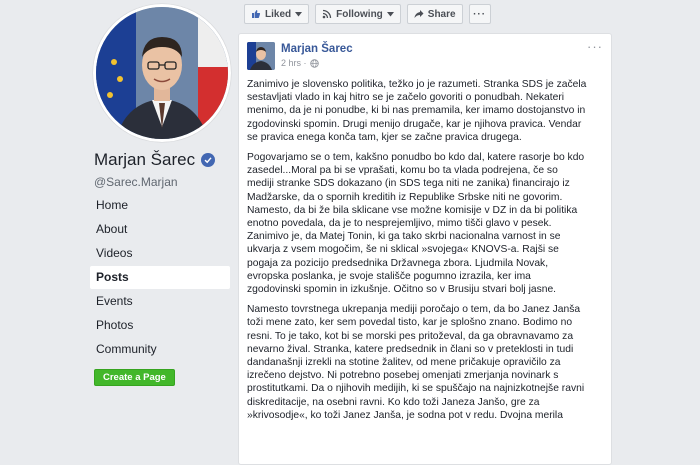  Describe the element at coordinates (160, 253) in the screenshot. I see `nav-item-videos: Videos` at that location.